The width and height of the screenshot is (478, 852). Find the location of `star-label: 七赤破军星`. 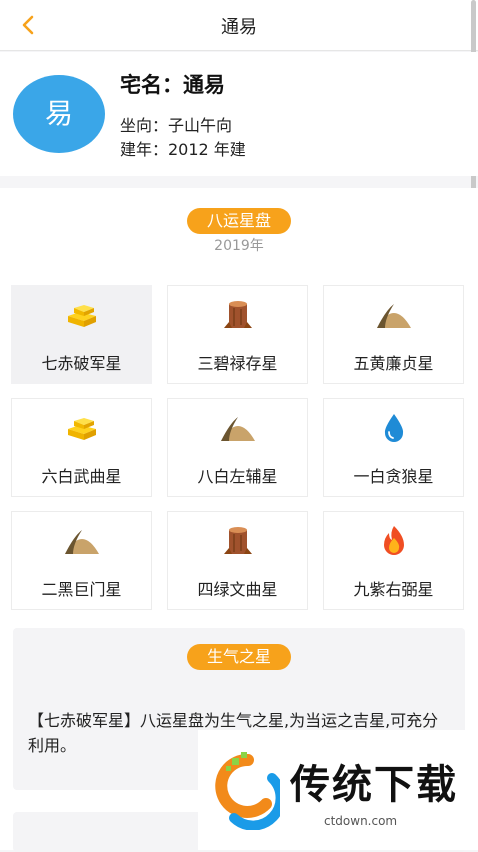

star-label: 七赤破军星 is located at coordinates (81, 363).